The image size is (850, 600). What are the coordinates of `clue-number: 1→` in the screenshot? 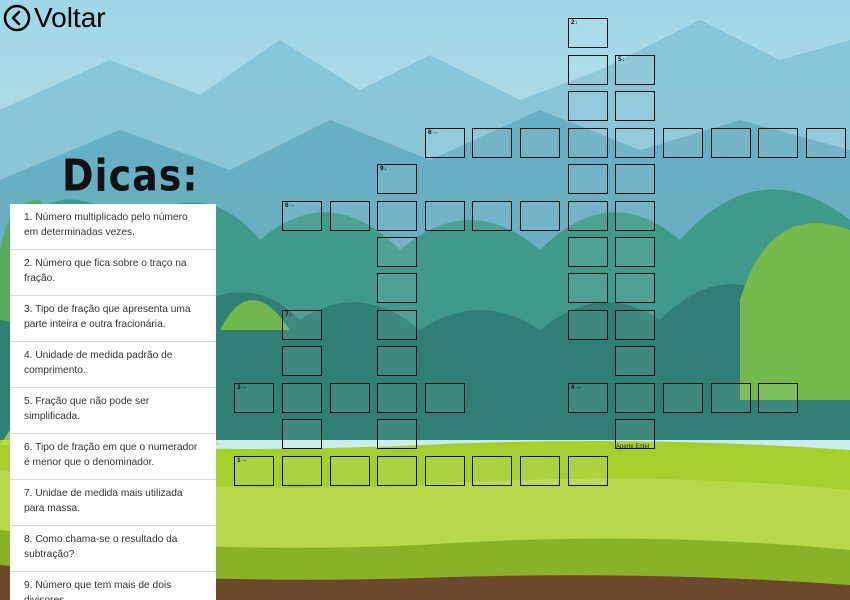 It's located at (242, 460).